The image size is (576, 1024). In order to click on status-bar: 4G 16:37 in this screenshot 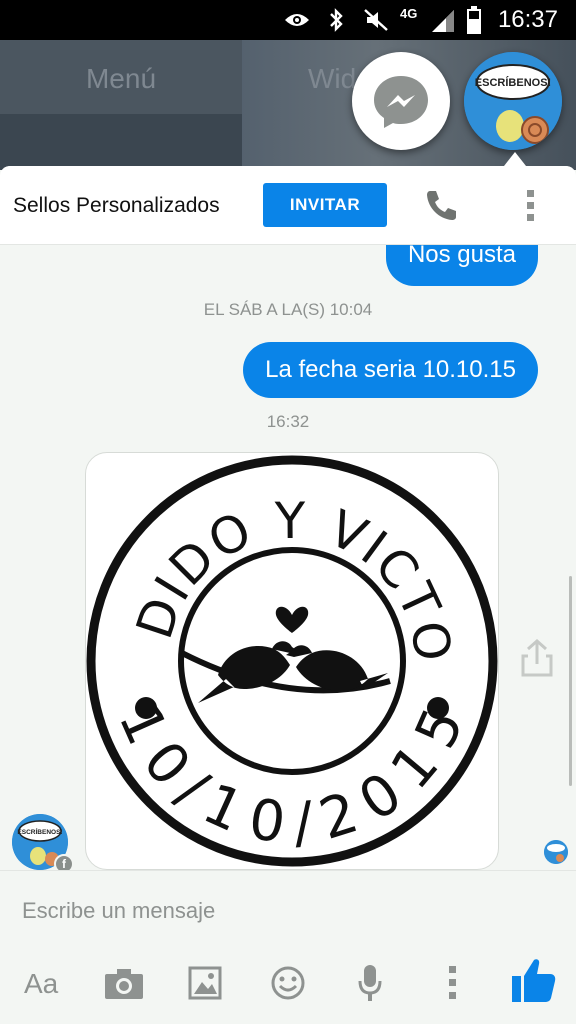, I will do `click(288, 20)`.